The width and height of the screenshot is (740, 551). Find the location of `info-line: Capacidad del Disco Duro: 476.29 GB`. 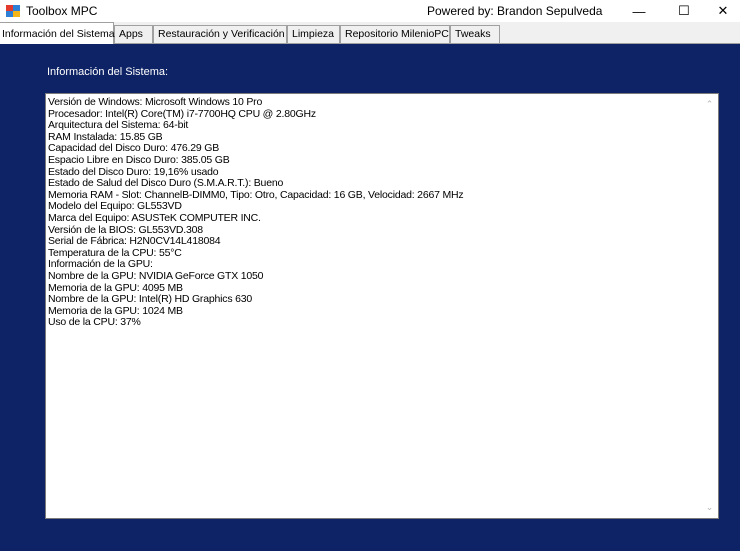

info-line: Capacidad del Disco Duro: 476.29 GB is located at coordinates (134, 149).